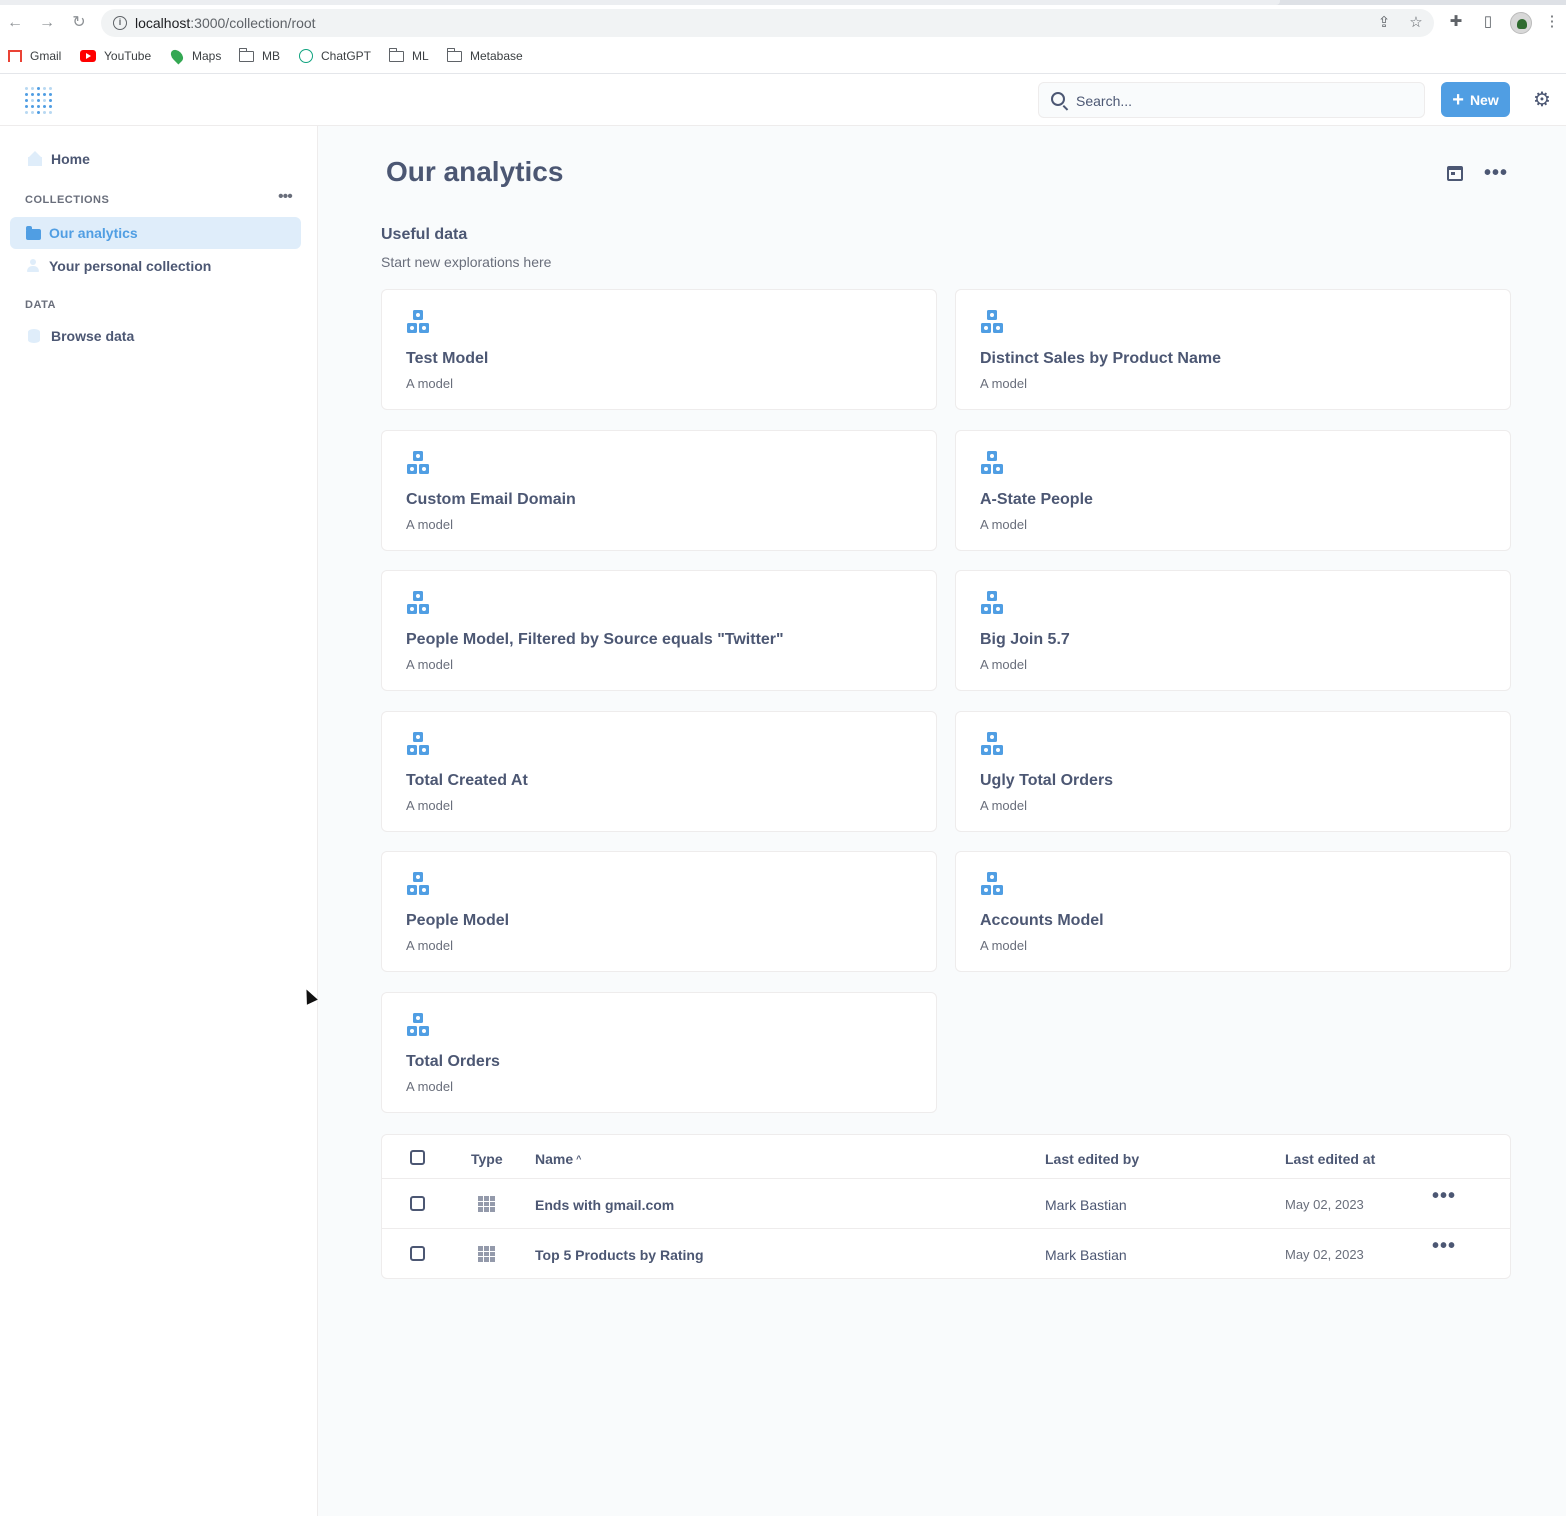  Describe the element at coordinates (15, 23) in the screenshot. I see `back-icon: ←` at that location.